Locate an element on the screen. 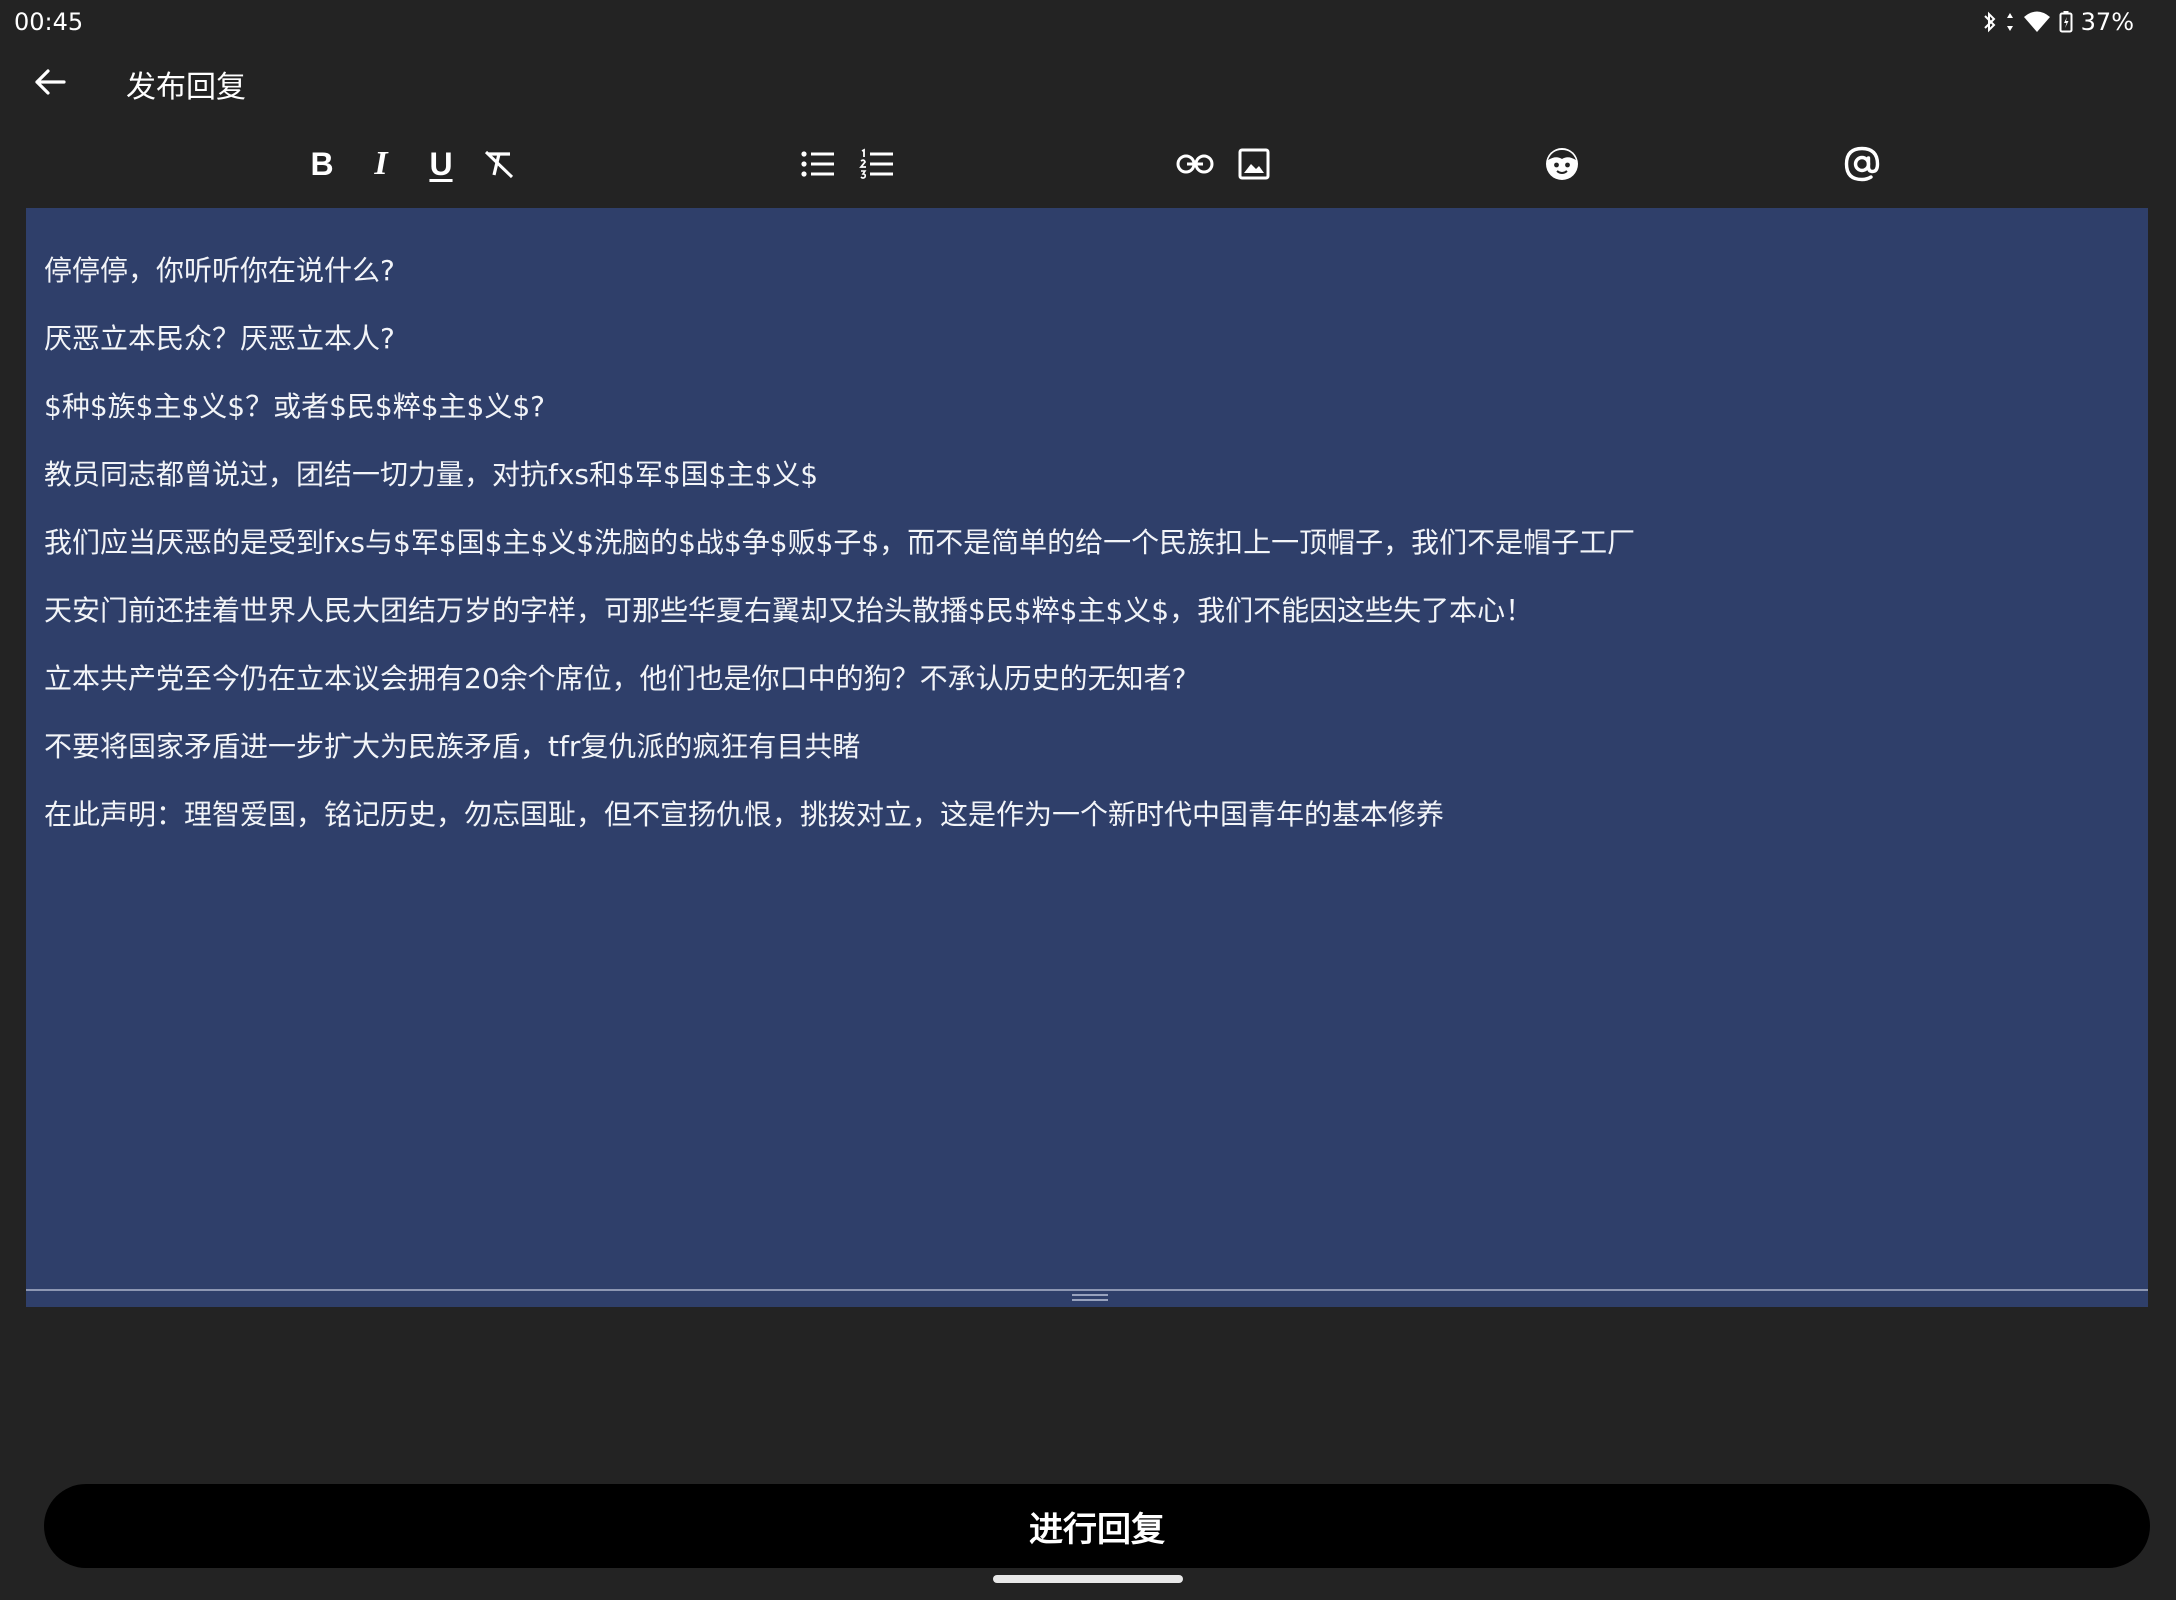 This screenshot has height=1600, width=2176. arrow-left-icon is located at coordinates (50, 84).